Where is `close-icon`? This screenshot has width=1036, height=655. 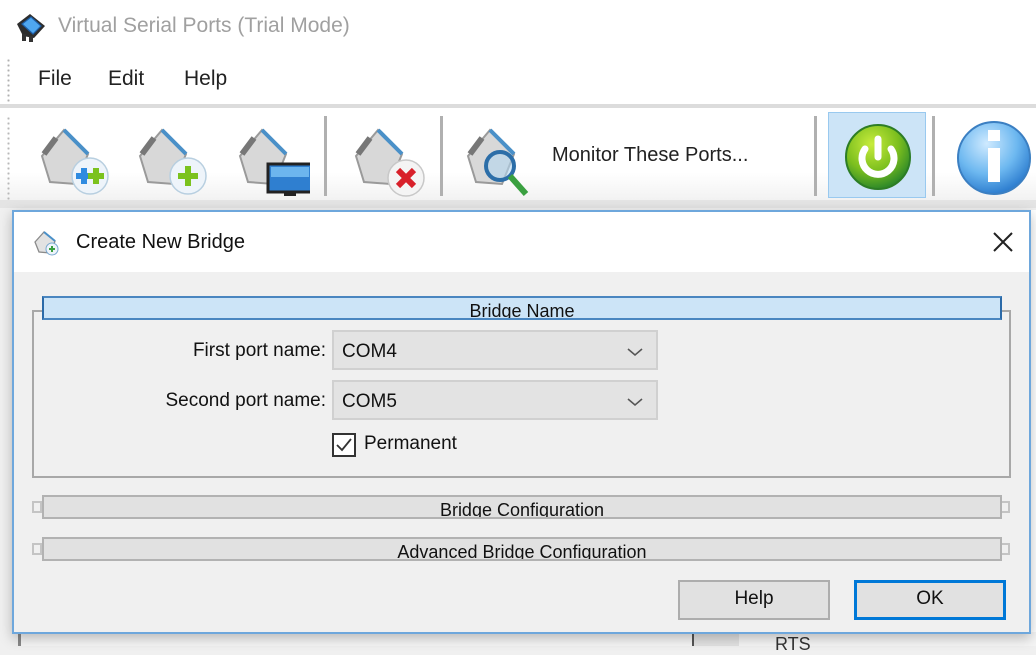 close-icon is located at coordinates (1003, 242).